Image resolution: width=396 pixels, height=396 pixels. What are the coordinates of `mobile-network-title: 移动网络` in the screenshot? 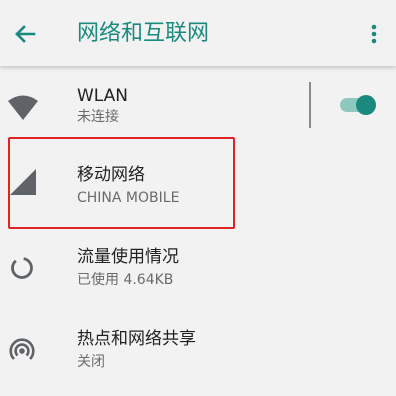 It's located at (111, 175).